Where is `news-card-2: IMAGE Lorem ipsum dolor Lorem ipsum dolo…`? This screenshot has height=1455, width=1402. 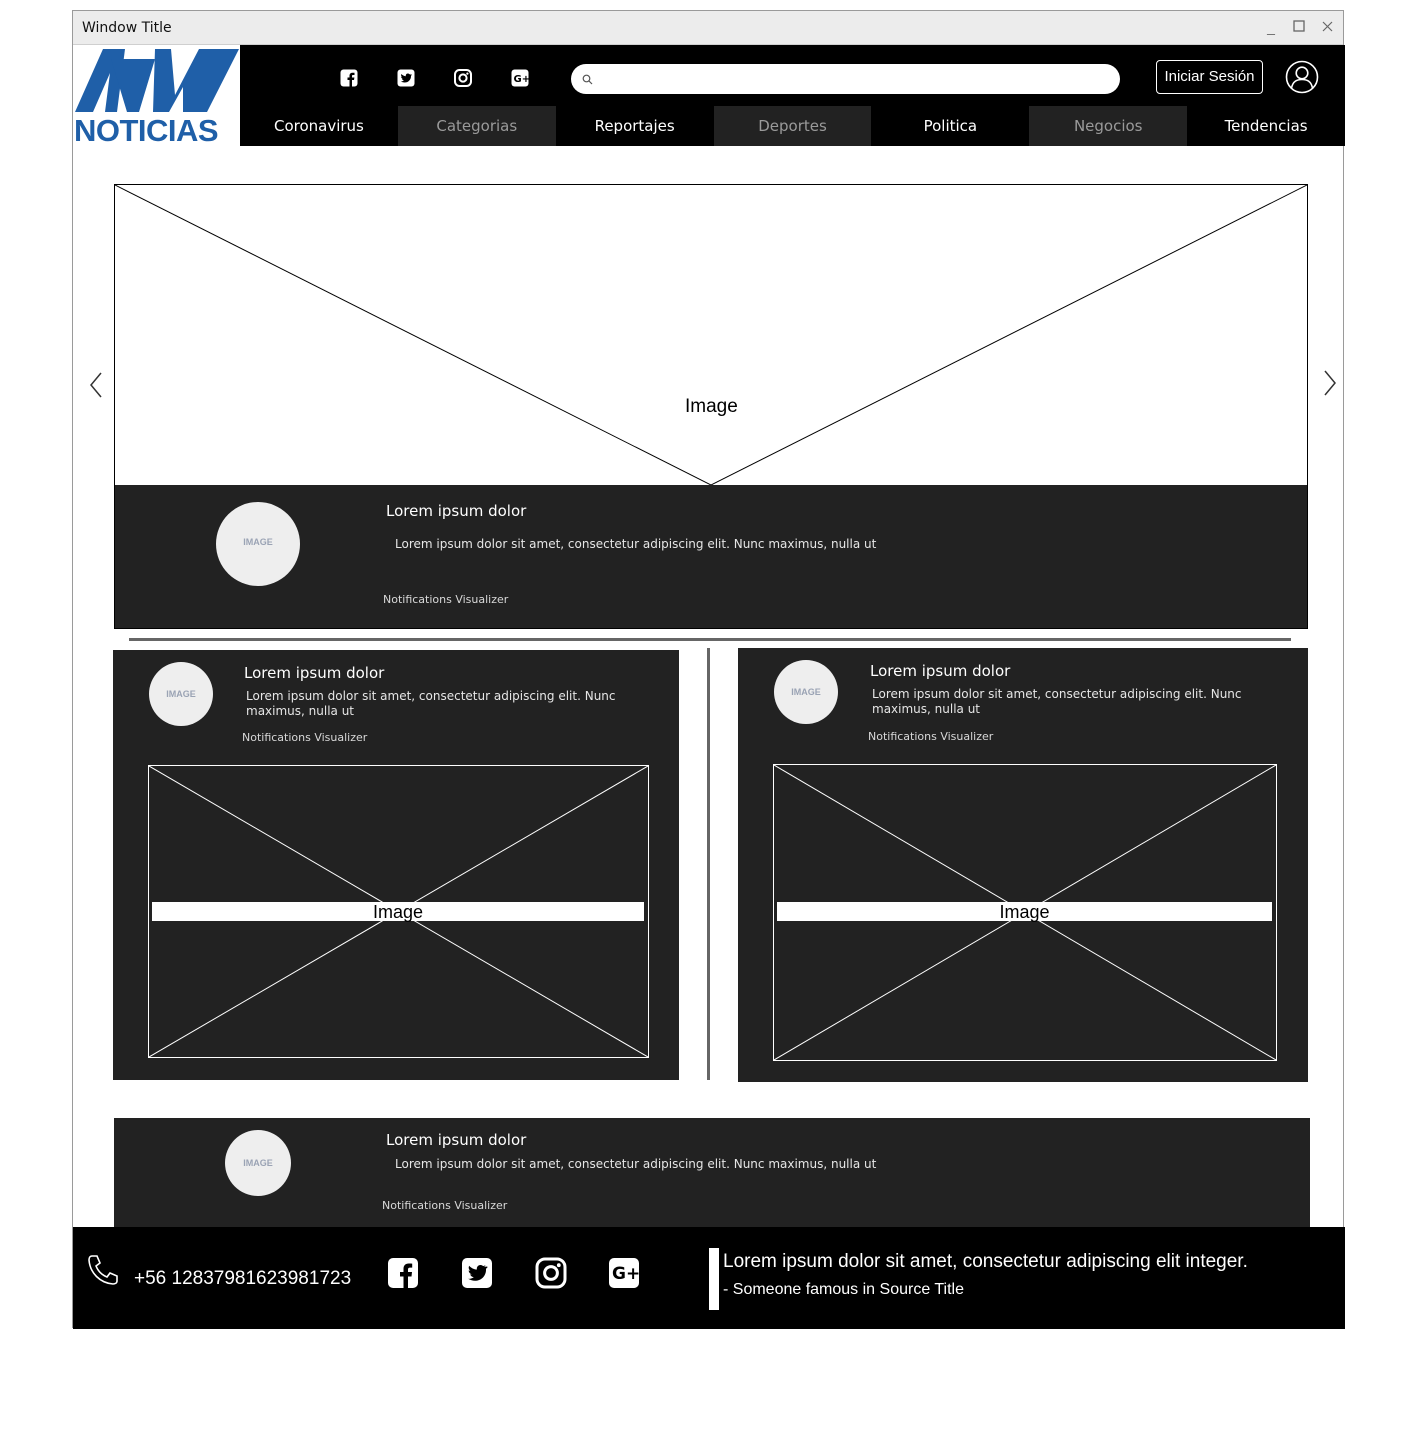
news-card-2: IMAGE Lorem ipsum dolor Lorem ipsum dolo… is located at coordinates (1023, 865).